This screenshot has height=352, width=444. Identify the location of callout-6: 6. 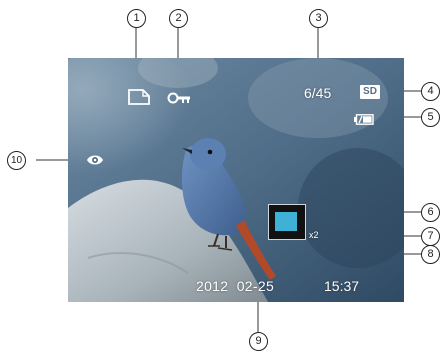
(430, 212).